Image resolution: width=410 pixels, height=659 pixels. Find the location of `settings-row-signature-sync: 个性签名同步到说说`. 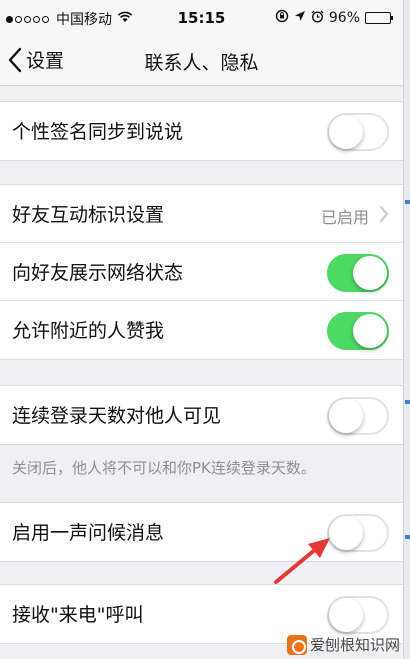

settings-row-signature-sync: 个性签名同步到说说 is located at coordinates (201, 131).